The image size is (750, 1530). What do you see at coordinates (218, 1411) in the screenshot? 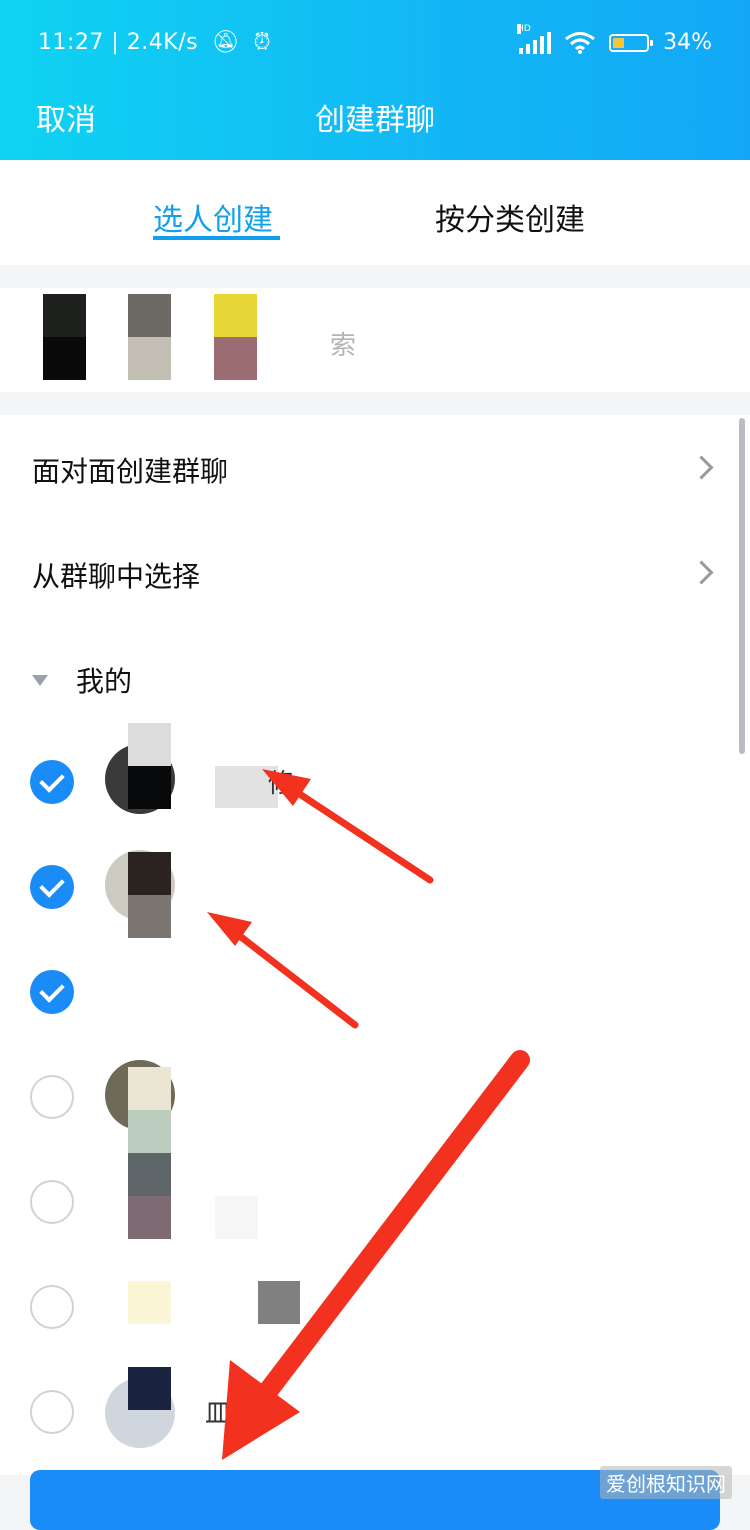
I see `contact-name: 皿` at bounding box center [218, 1411].